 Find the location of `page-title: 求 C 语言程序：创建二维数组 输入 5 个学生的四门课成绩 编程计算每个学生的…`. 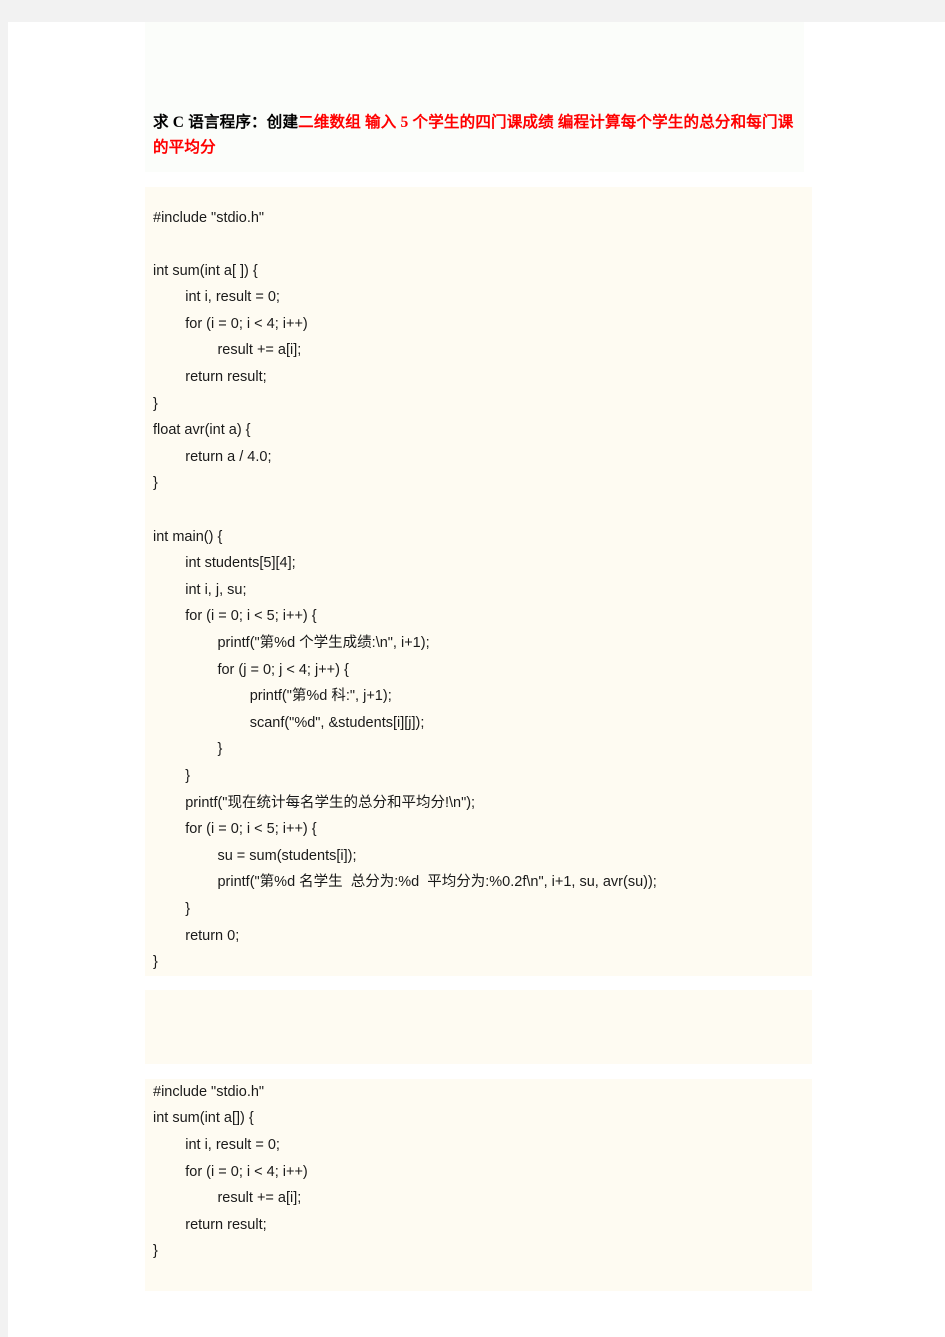

page-title: 求 C 语言程序：创建二维数组 输入 5 个学生的四门课成绩 编程计算每个学生的… is located at coordinates (478, 135).